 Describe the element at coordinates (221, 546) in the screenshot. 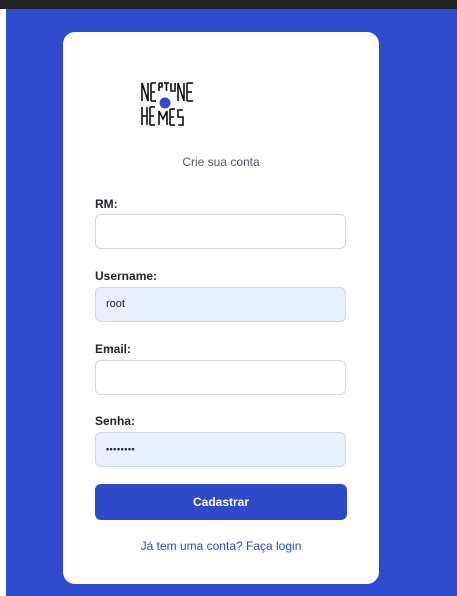

I see `login-link: Já tem uma conta? Faça login` at that location.